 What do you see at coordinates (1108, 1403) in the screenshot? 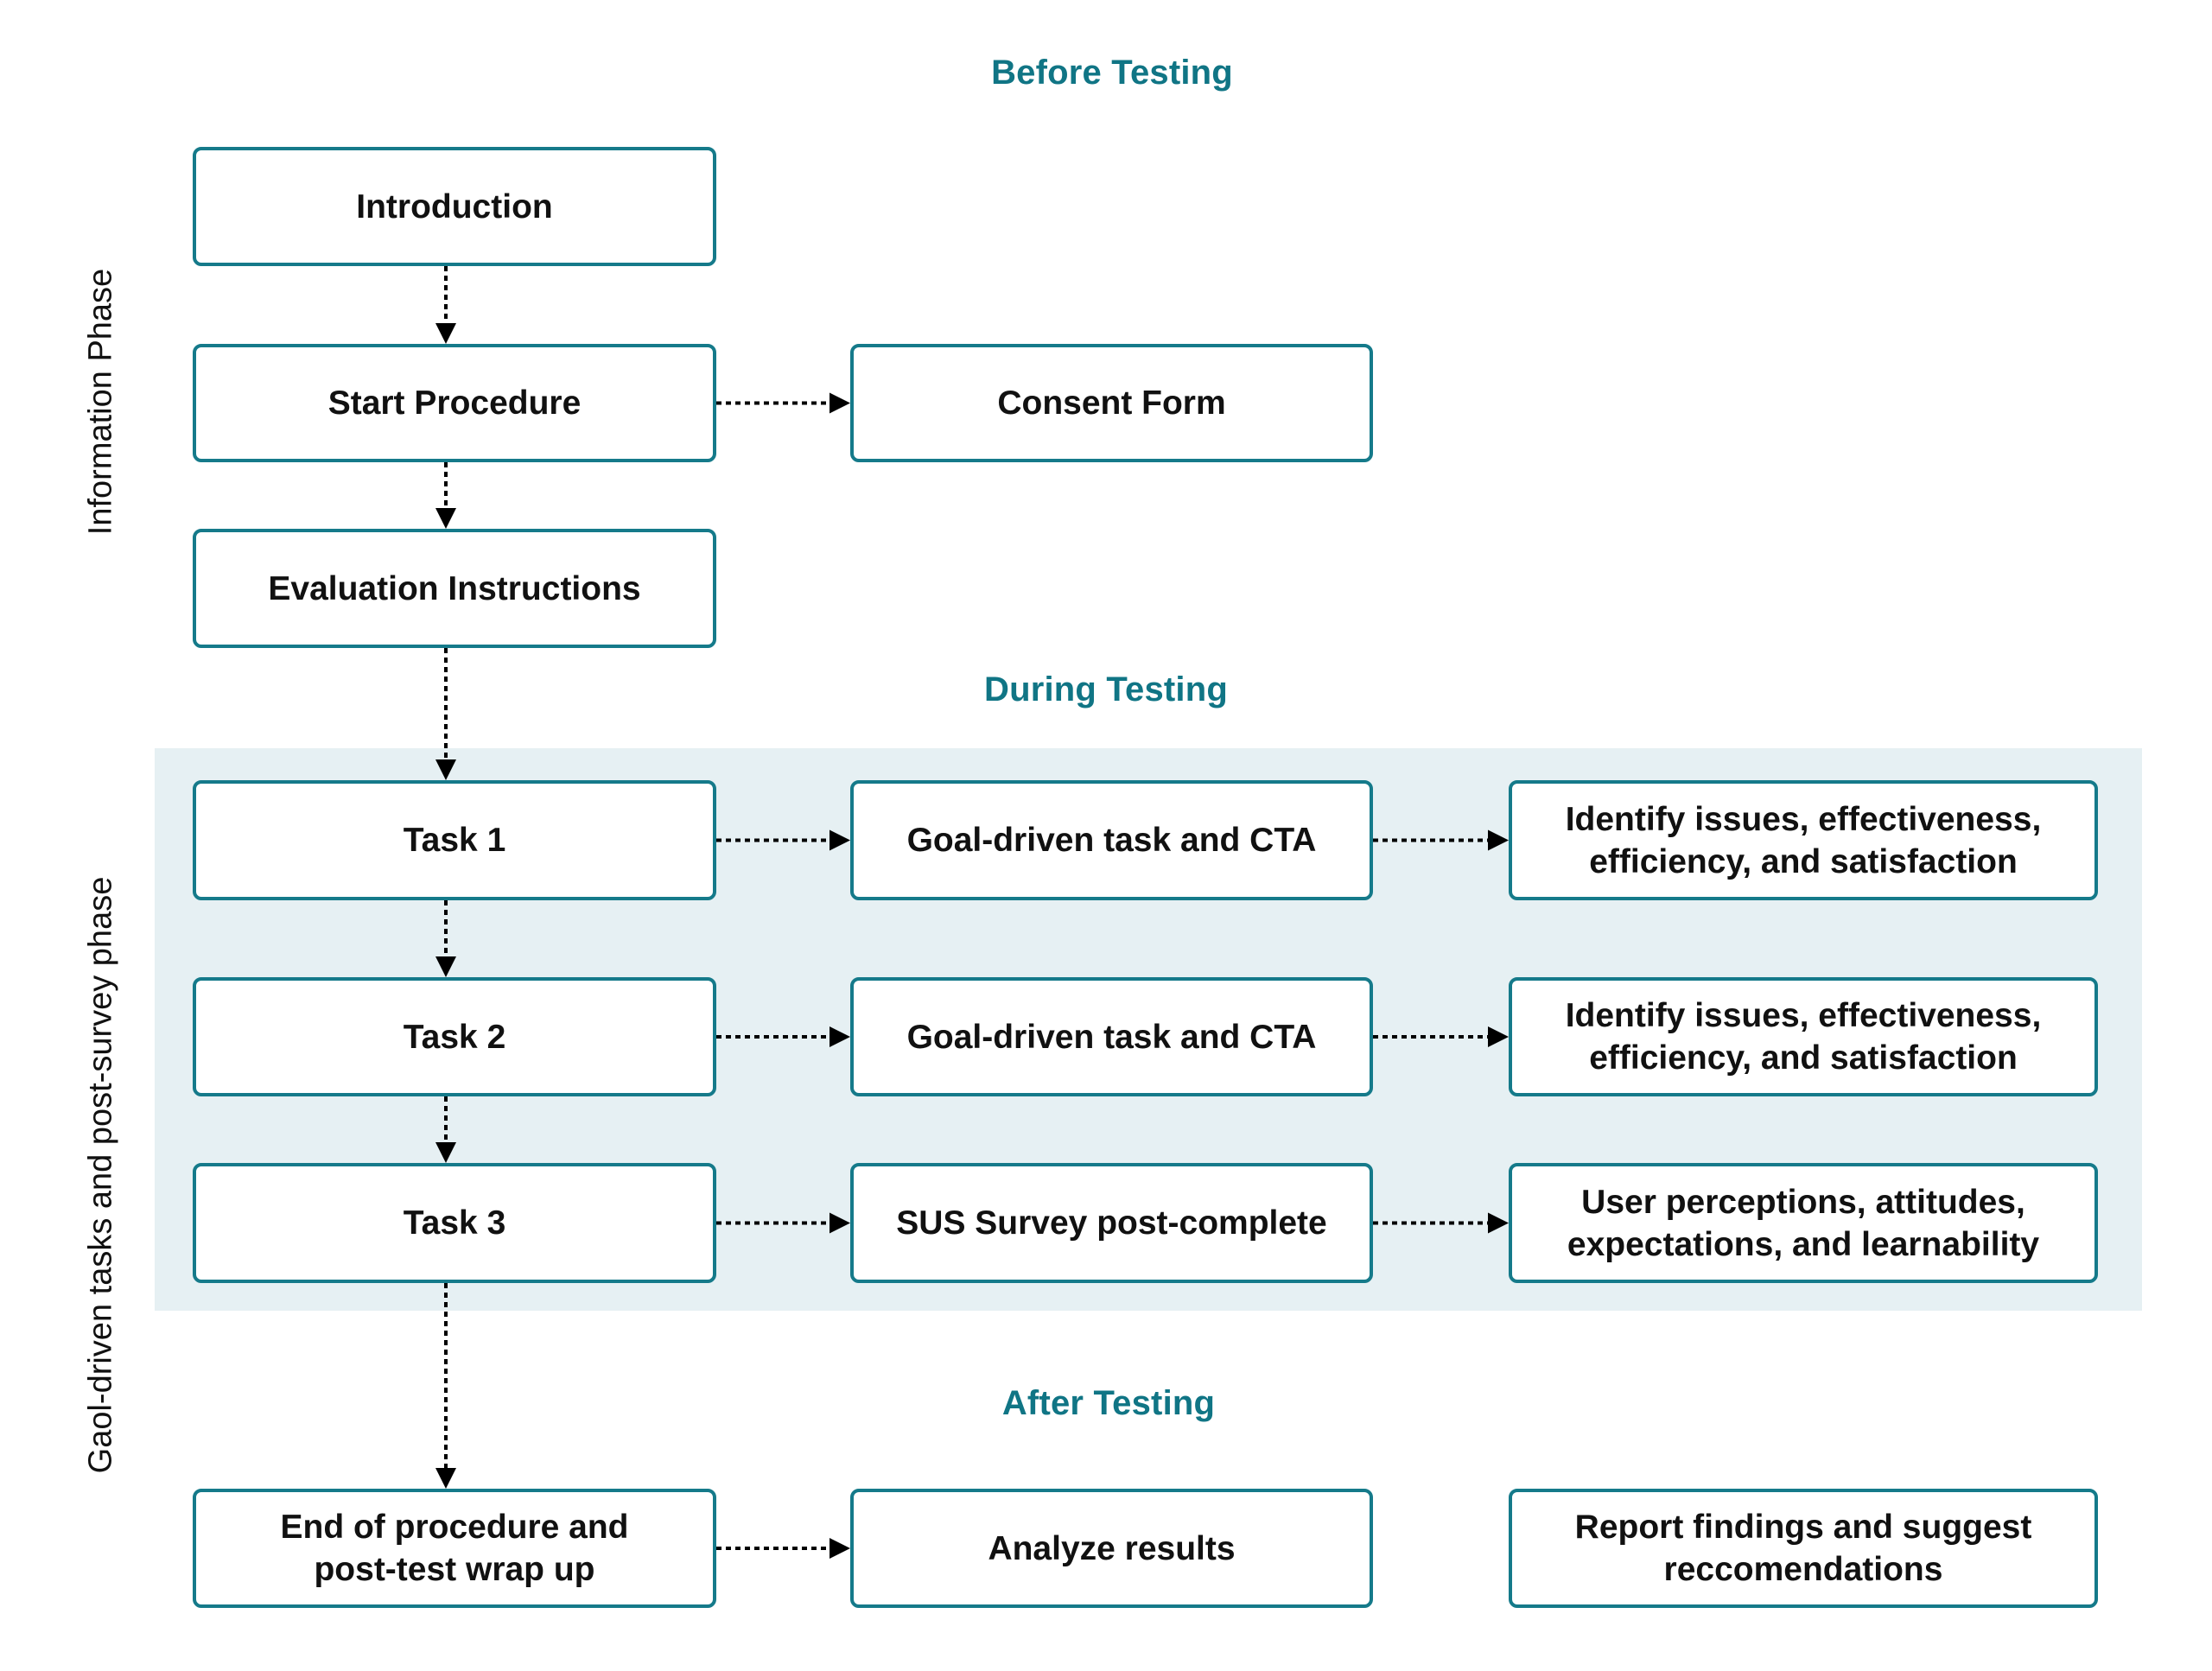
I see `section-title-after-testing: After Testing` at bounding box center [1108, 1403].